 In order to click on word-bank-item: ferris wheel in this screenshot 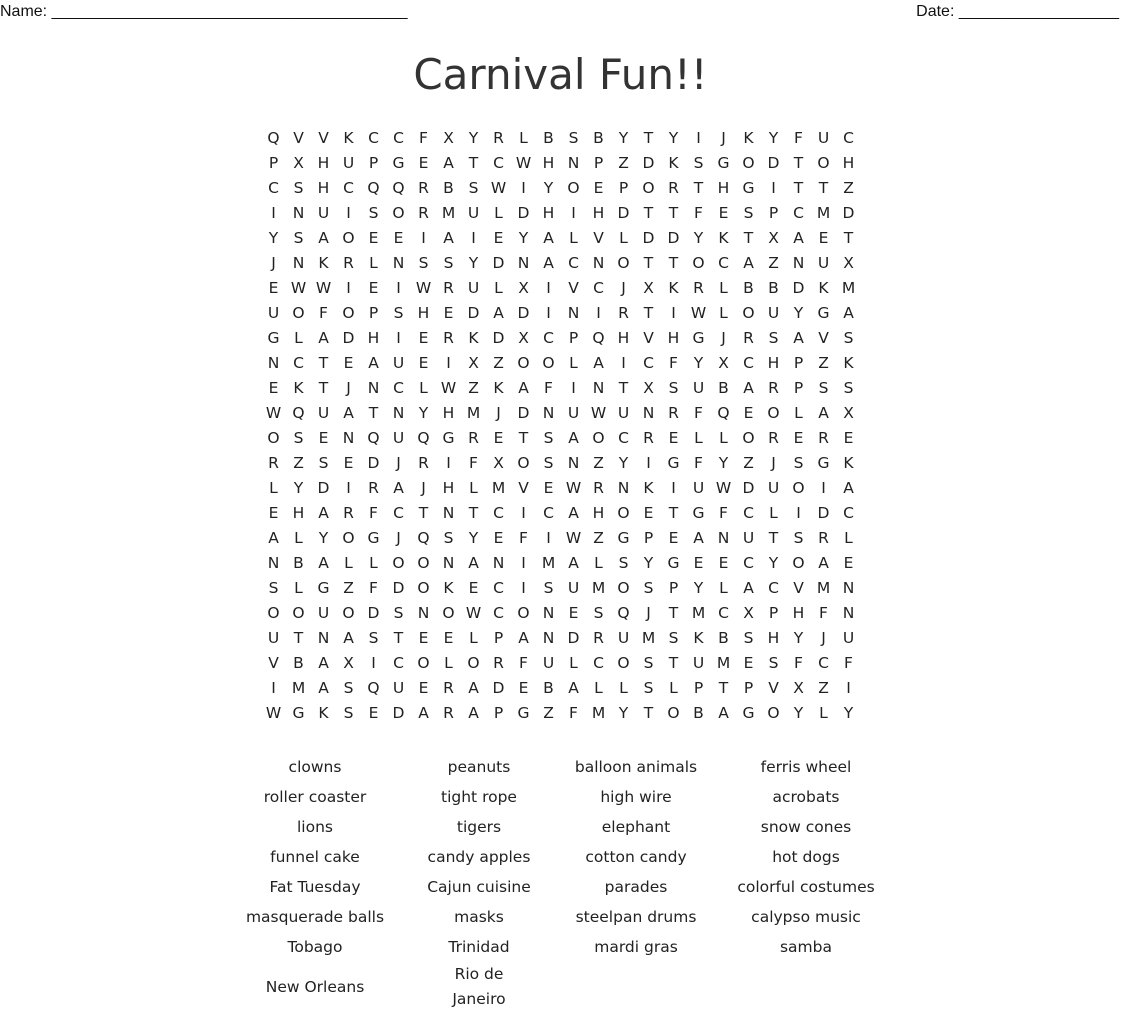, I will do `click(806, 766)`.